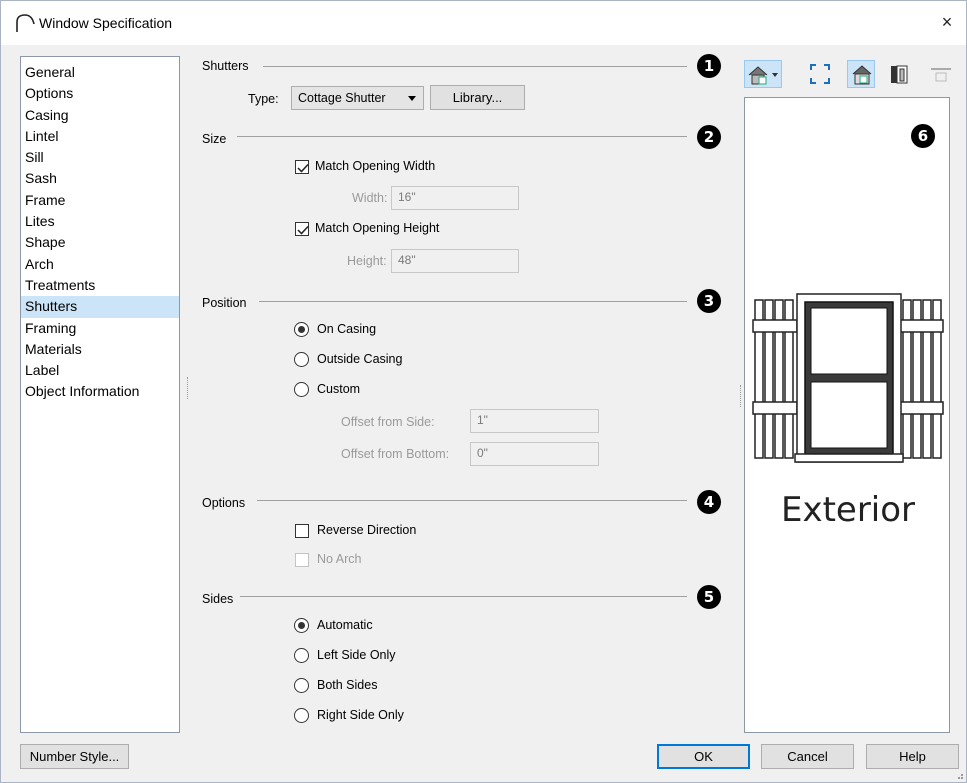 The image size is (967, 783). Describe the element at coordinates (959, 775) in the screenshot. I see `resize-grip-icon` at that location.